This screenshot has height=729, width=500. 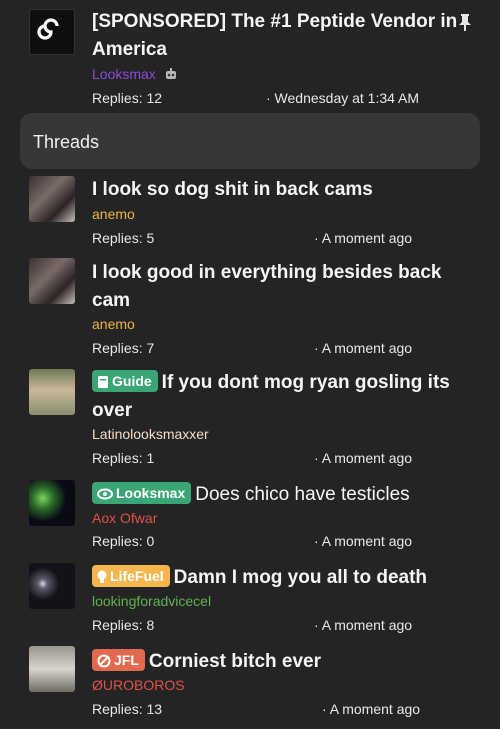 I want to click on thread-author: Aox Ofwar, so click(x=124, y=518).